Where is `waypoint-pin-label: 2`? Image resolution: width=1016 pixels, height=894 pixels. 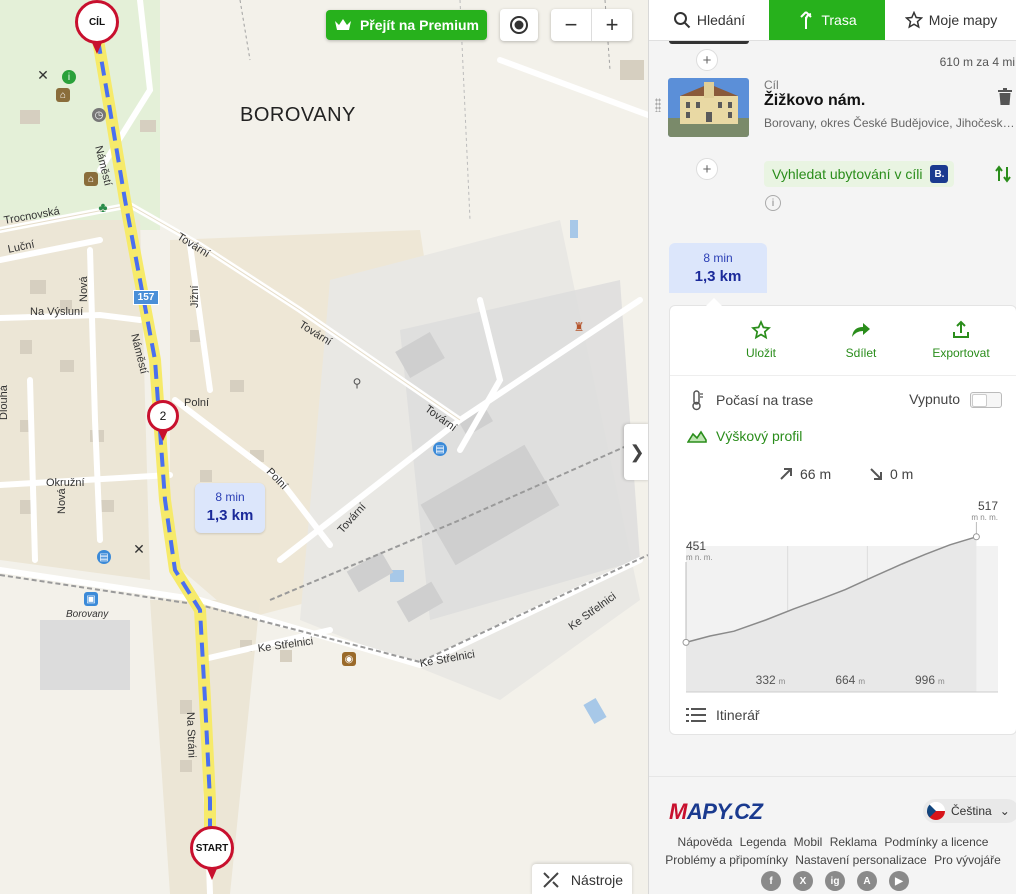
waypoint-pin-label: 2 is located at coordinates (163, 416).